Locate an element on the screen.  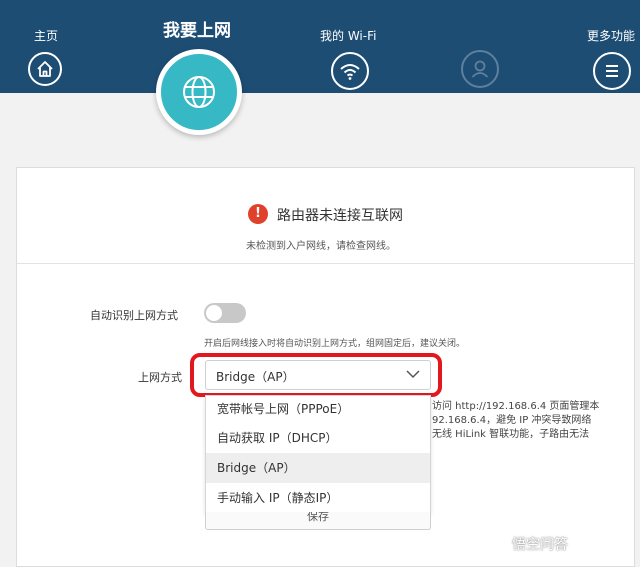
option-dhcp: 自动获取 IP（DHCP） is located at coordinates (318, 438).